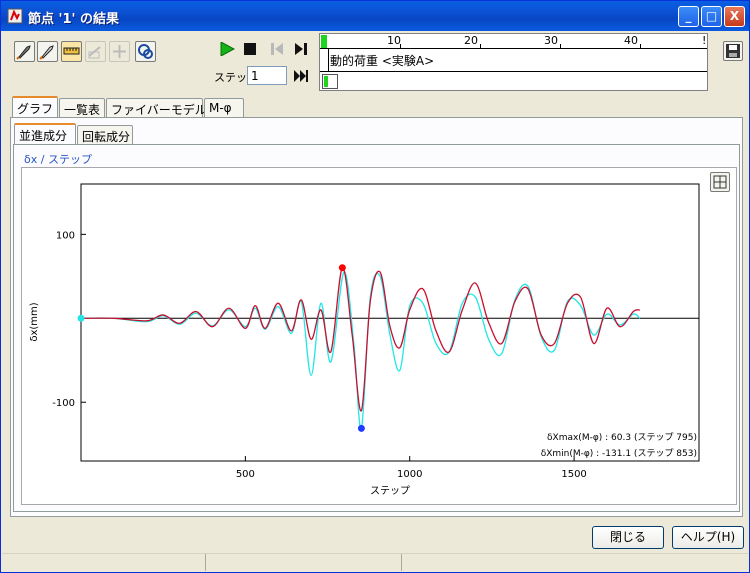 The image size is (750, 573). What do you see at coordinates (328, 60) in the screenshot?
I see `timeline-cursor` at bounding box center [328, 60].